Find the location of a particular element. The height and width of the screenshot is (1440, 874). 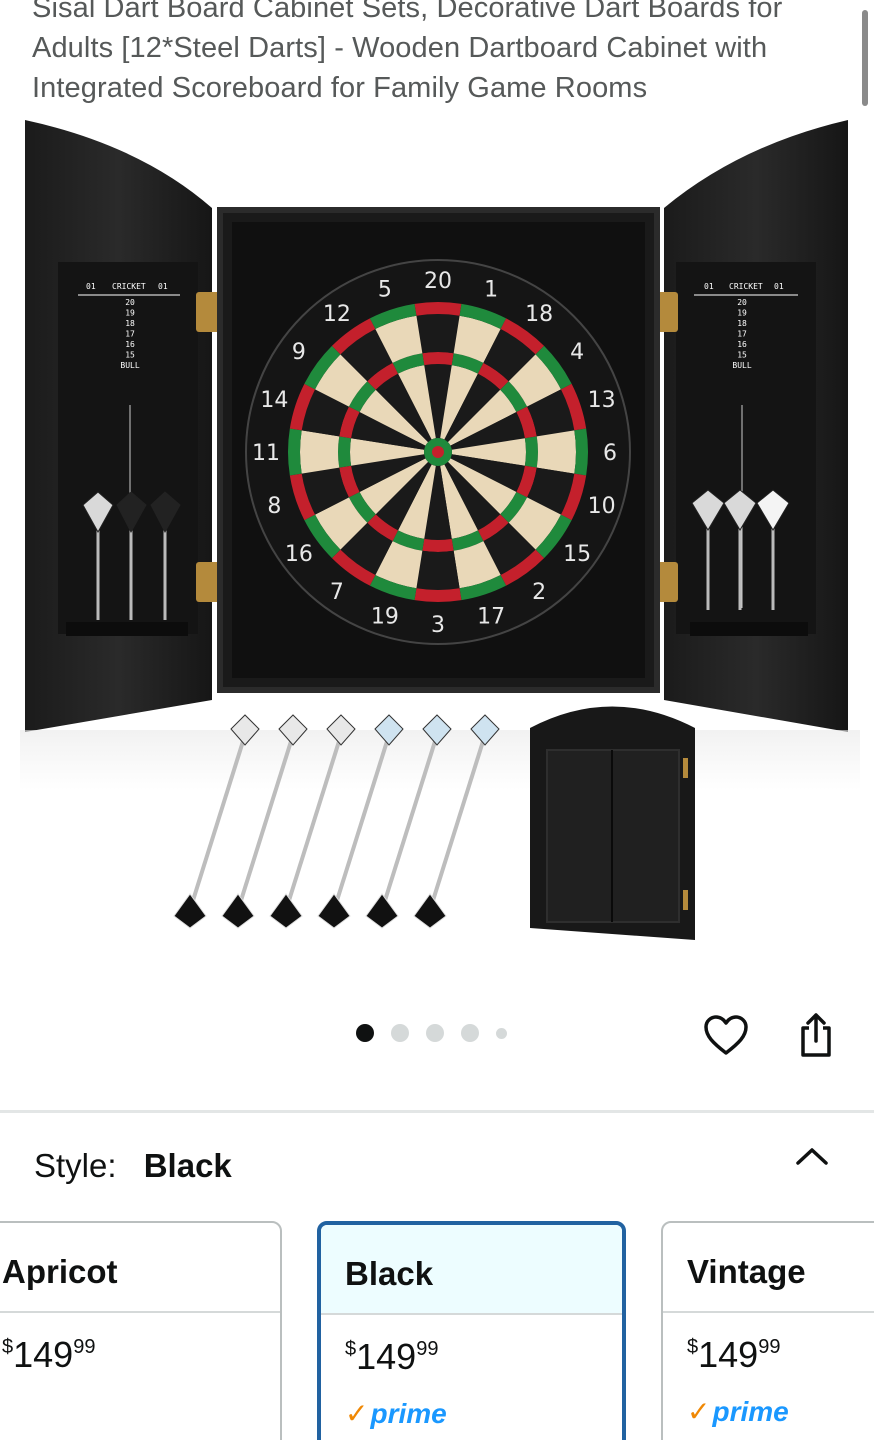

board-number: 11 is located at coordinates (266, 453).